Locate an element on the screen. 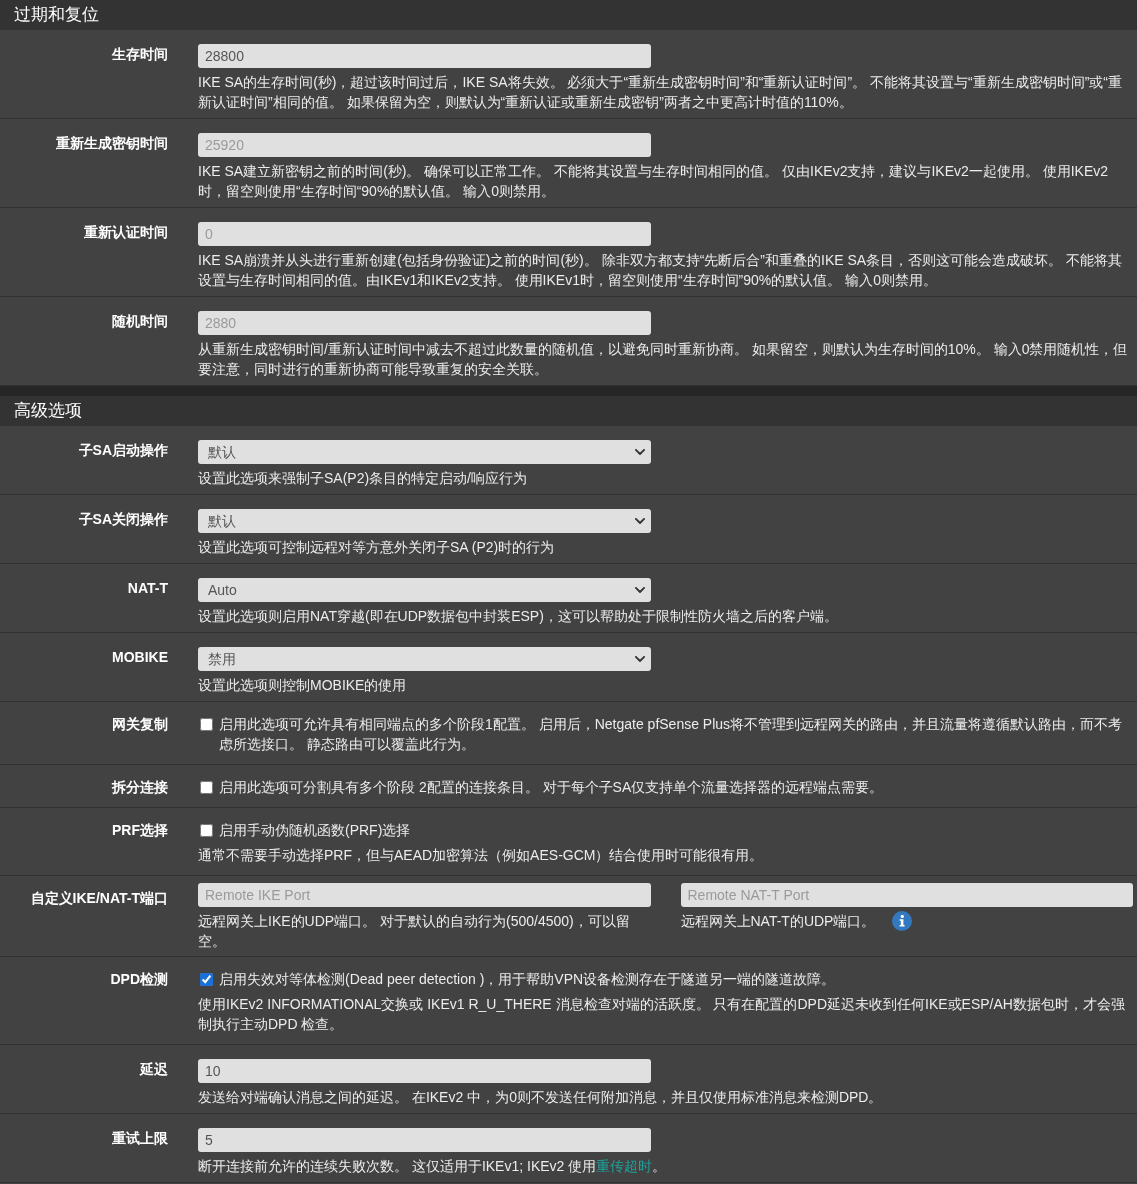  info-icon is located at coordinates (902, 921).